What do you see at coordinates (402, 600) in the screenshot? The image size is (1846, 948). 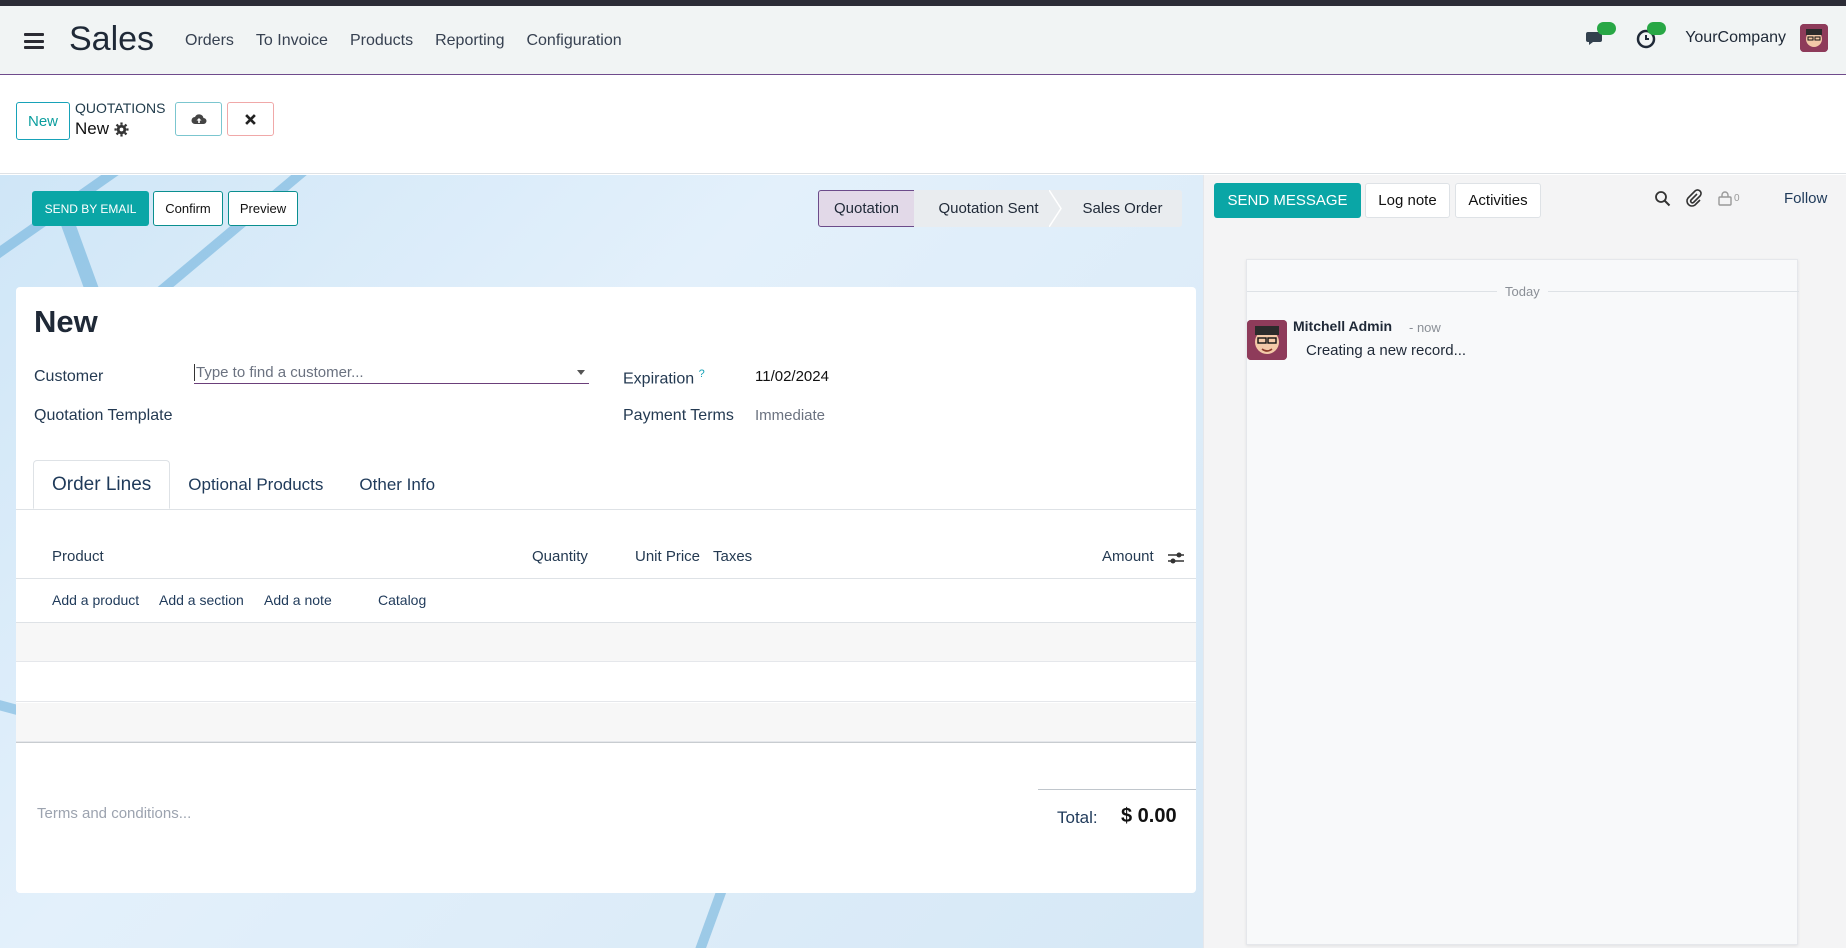 I see `catalog-link: Catalog` at bounding box center [402, 600].